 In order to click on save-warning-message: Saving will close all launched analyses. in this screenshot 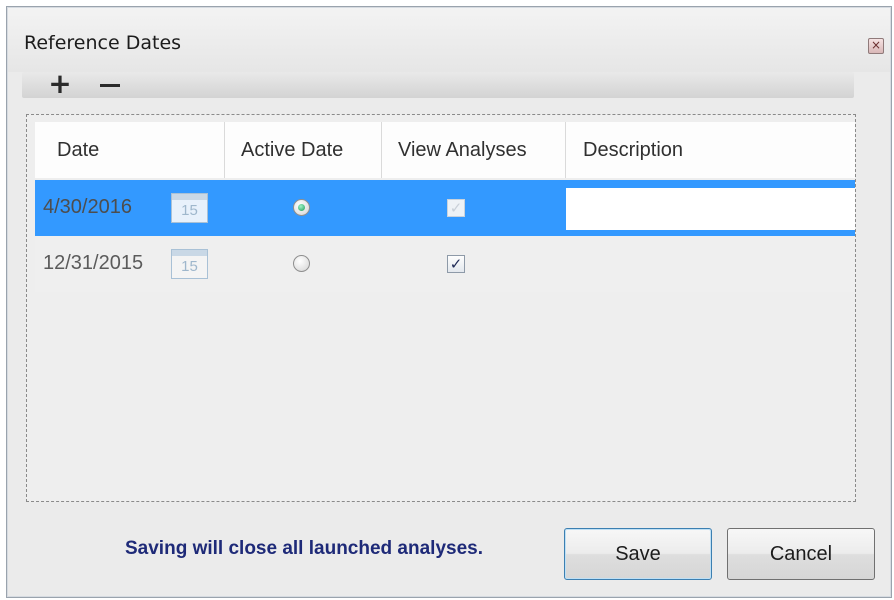, I will do `click(304, 548)`.